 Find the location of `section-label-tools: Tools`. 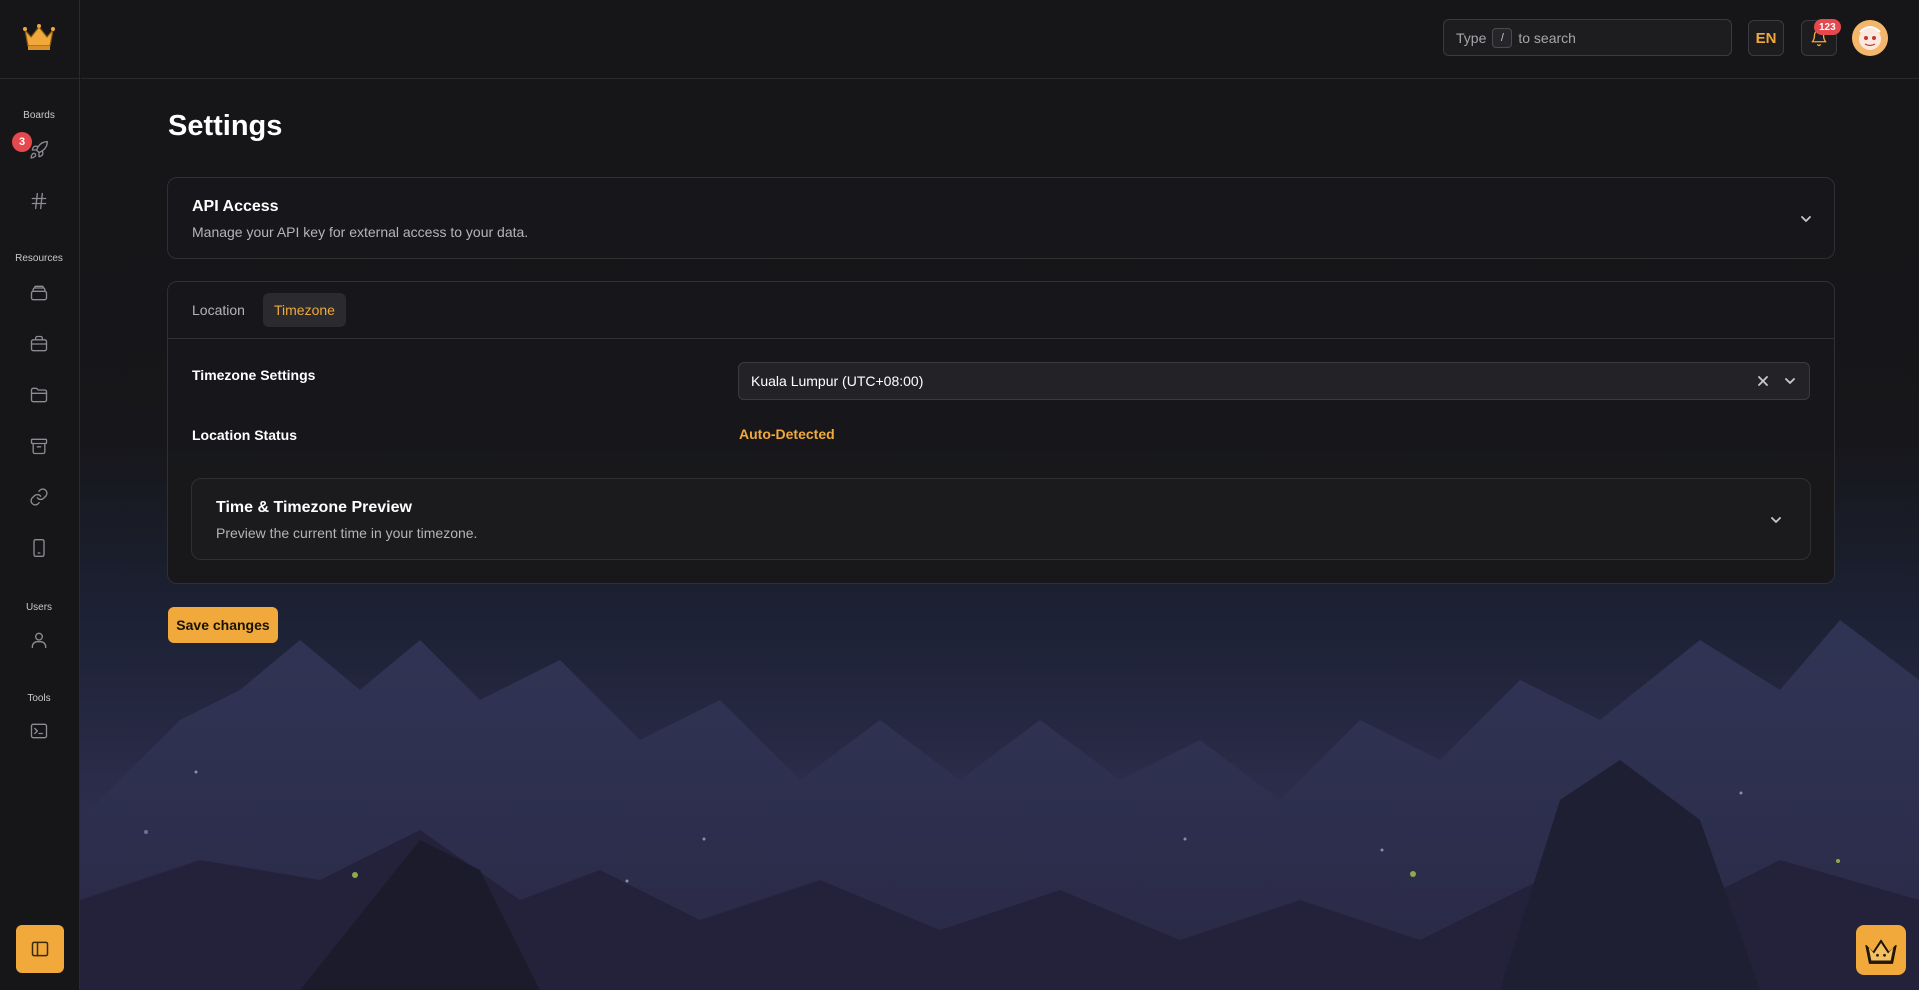

section-label-tools: Tools is located at coordinates (39, 698).